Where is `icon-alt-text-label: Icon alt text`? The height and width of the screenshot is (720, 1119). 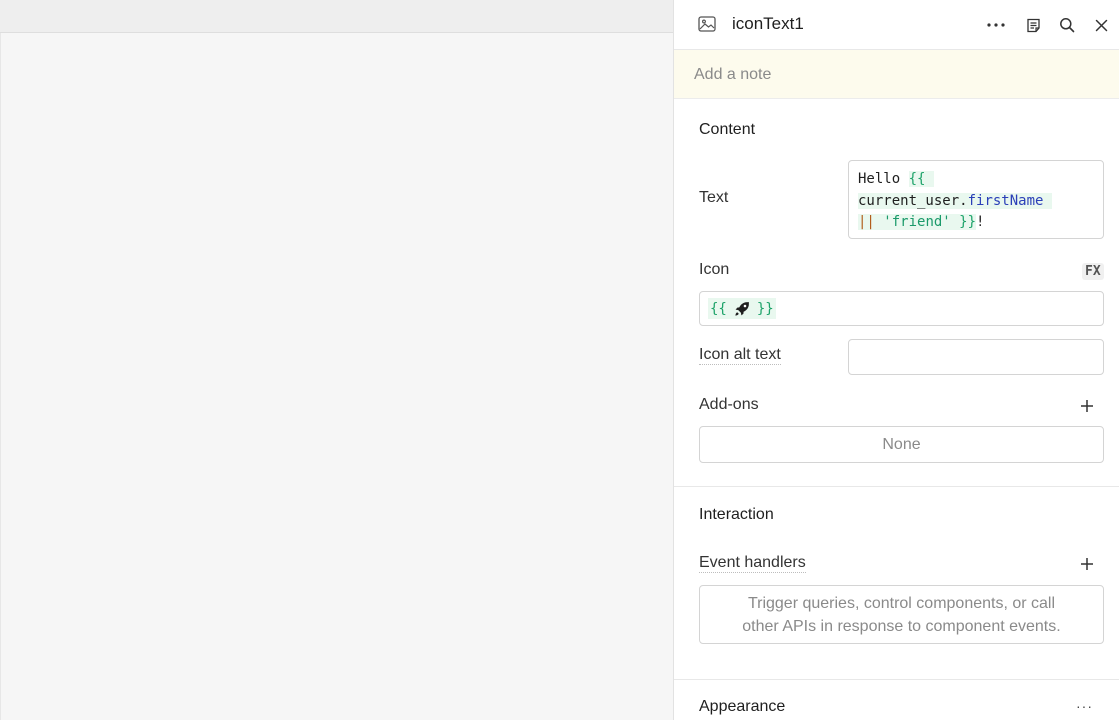 icon-alt-text-label: Icon alt text is located at coordinates (740, 355).